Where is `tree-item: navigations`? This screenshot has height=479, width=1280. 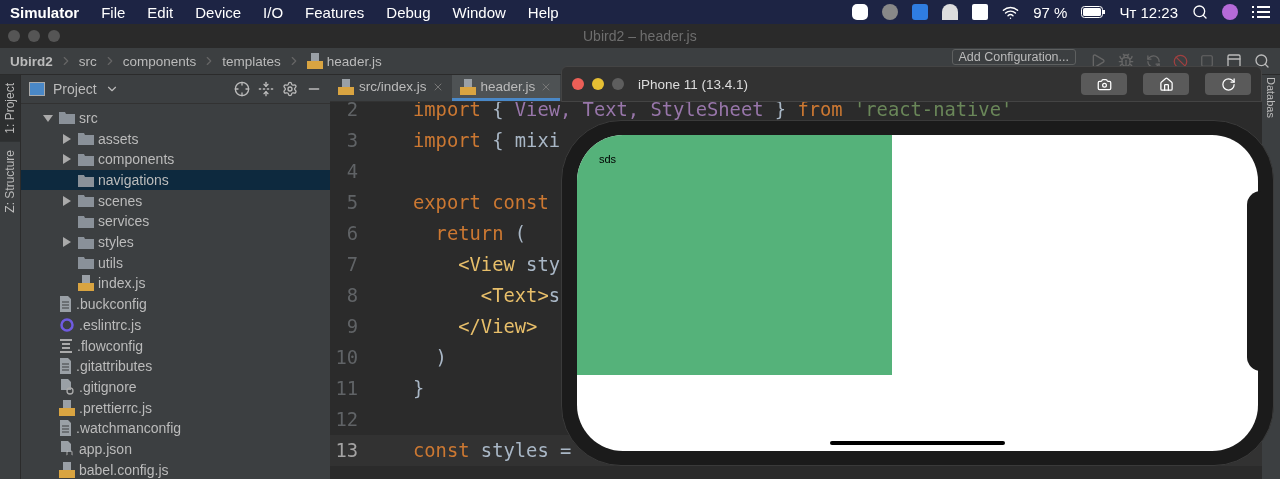 tree-item: navigations is located at coordinates (175, 180).